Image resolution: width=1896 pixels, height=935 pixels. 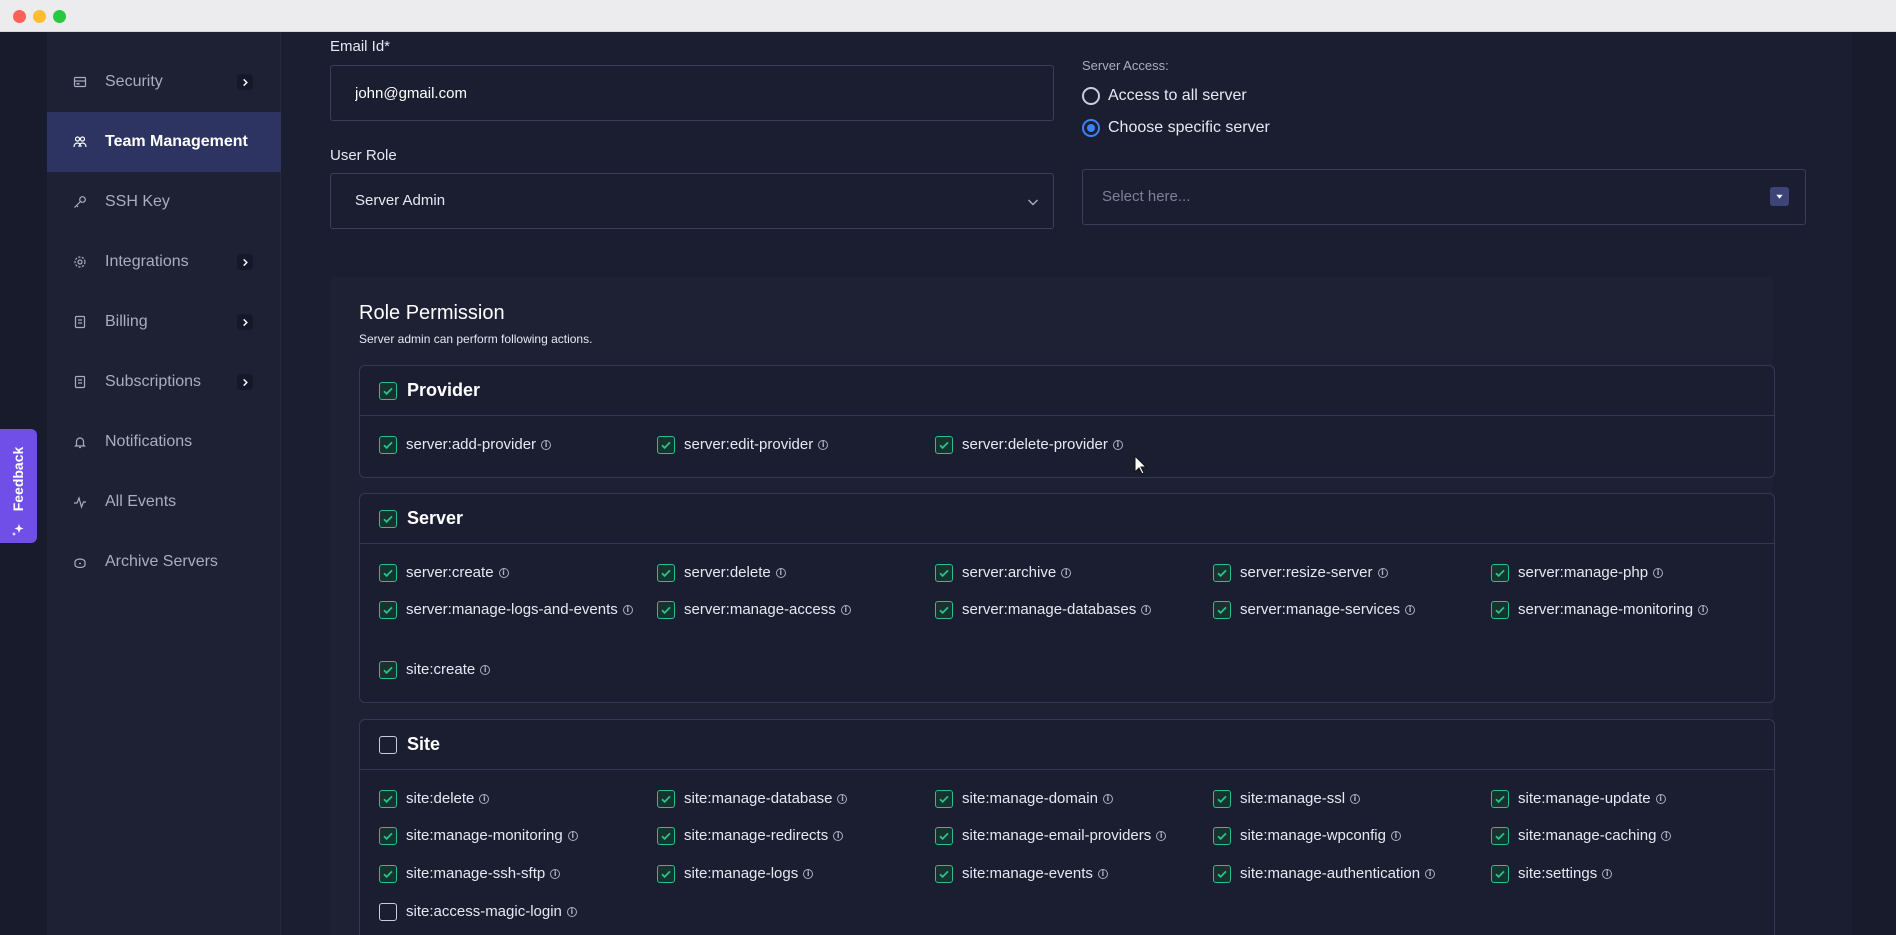 What do you see at coordinates (478, 836) in the screenshot?
I see `permission-item: site:manage-monitoring i` at bounding box center [478, 836].